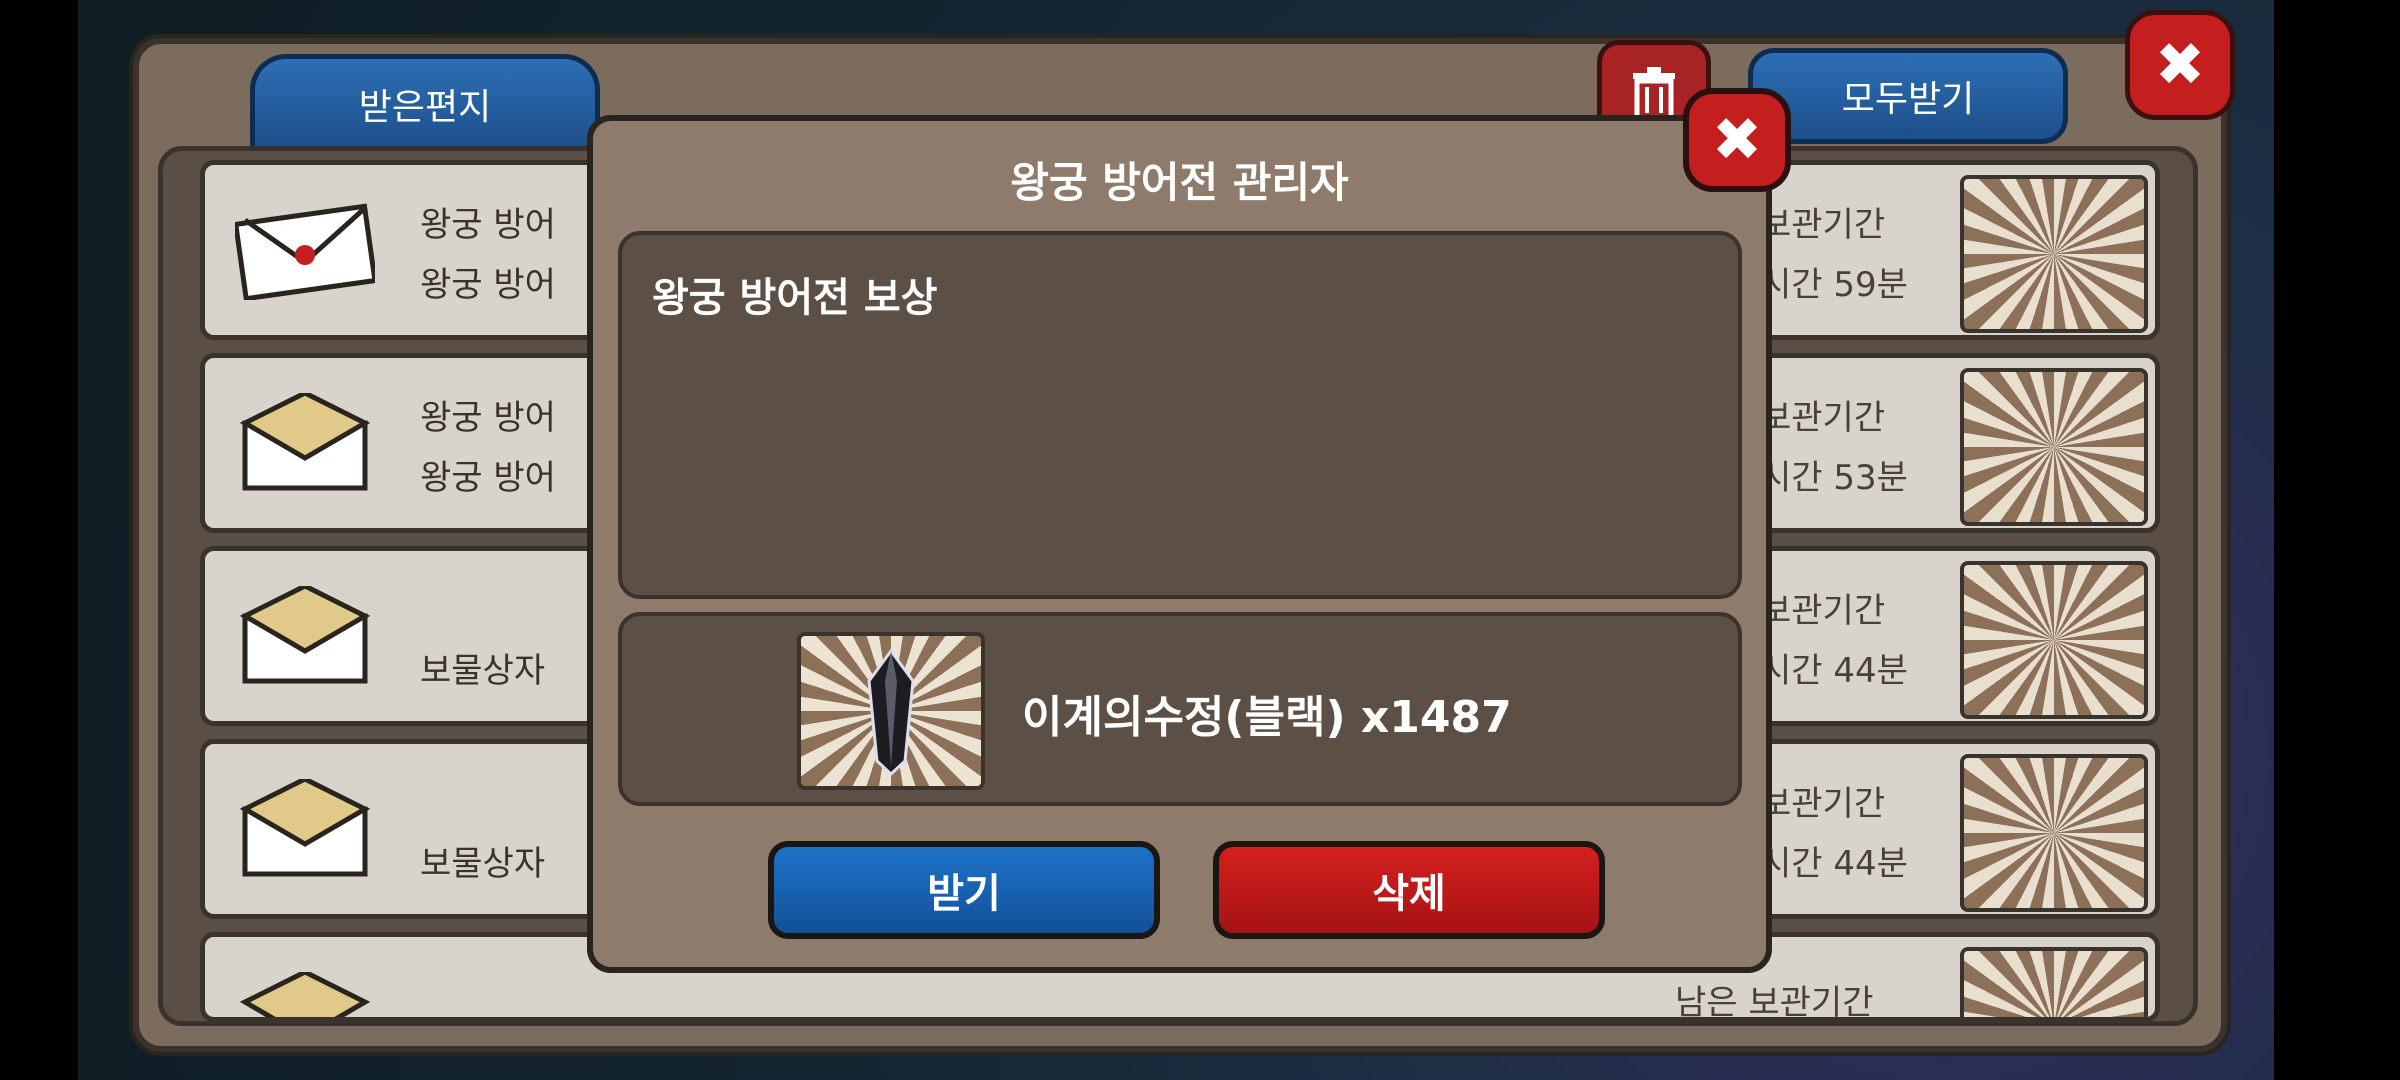 The image size is (2400, 1080). What do you see at coordinates (1834, 285) in the screenshot?
I see `mail-expiry-time: 시간 59분` at bounding box center [1834, 285].